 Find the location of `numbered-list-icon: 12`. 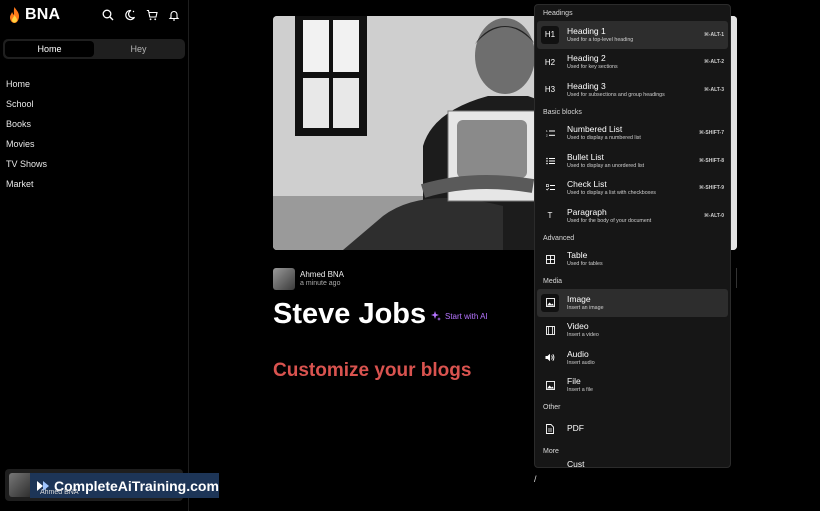

numbered-list-icon: 12 is located at coordinates (550, 133).